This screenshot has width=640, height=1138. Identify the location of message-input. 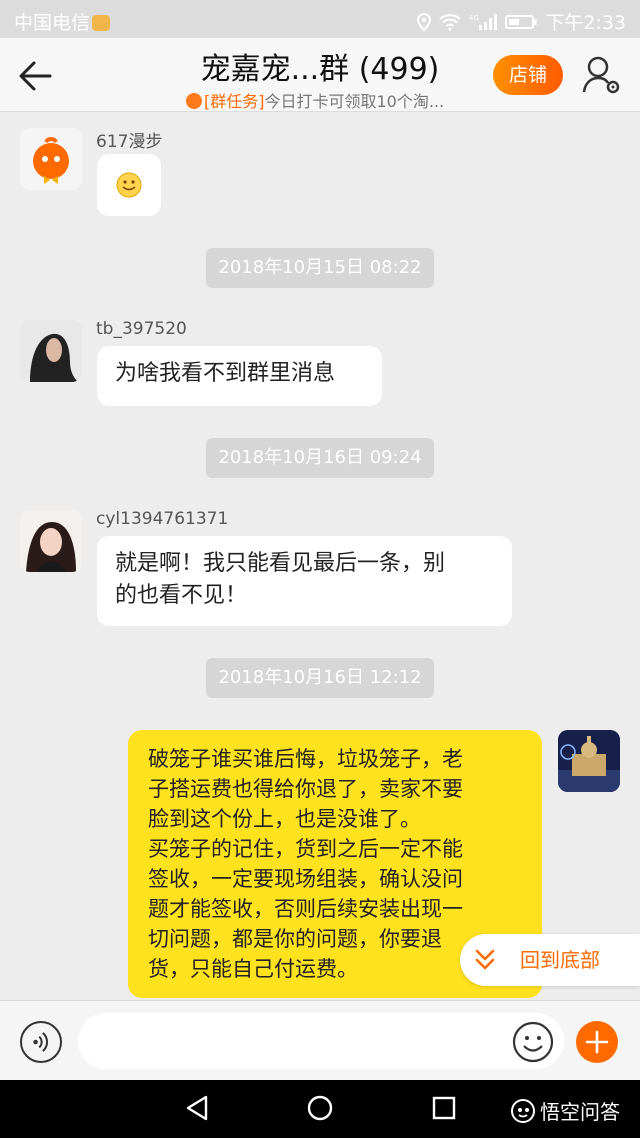
(321, 1041).